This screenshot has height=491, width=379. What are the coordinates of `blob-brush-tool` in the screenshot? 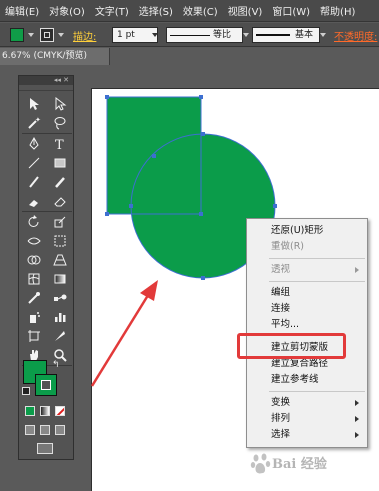 It's located at (34, 201).